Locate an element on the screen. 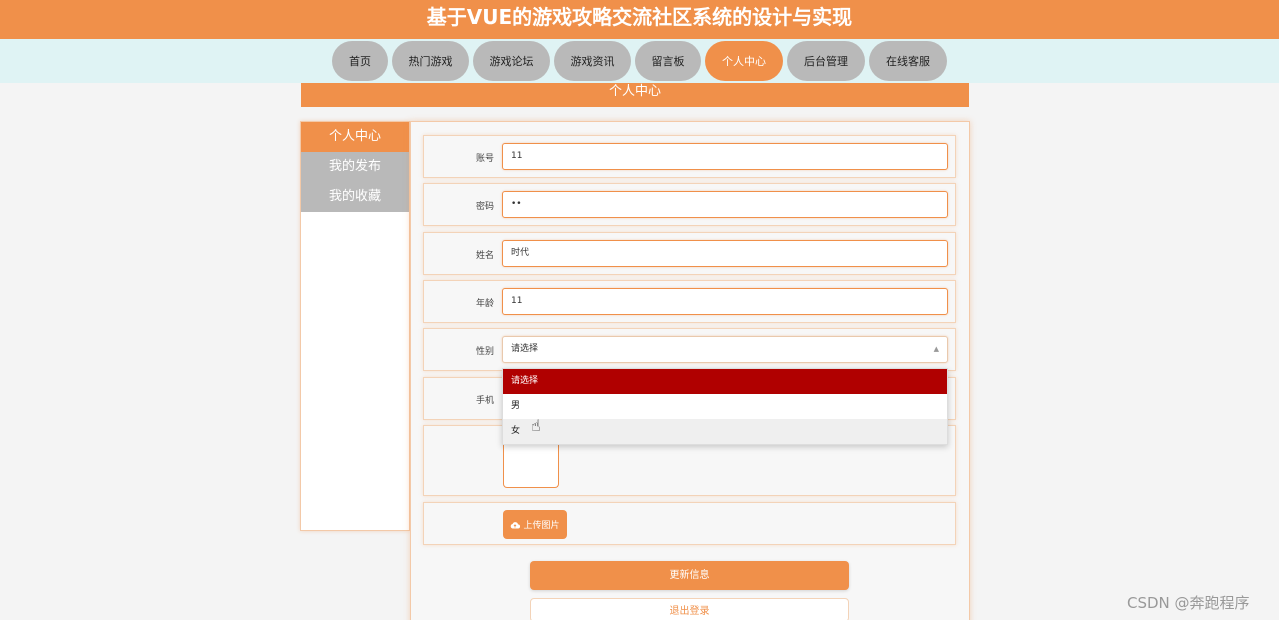 The image size is (1279, 620). age-label: 年龄 is located at coordinates (484, 304).